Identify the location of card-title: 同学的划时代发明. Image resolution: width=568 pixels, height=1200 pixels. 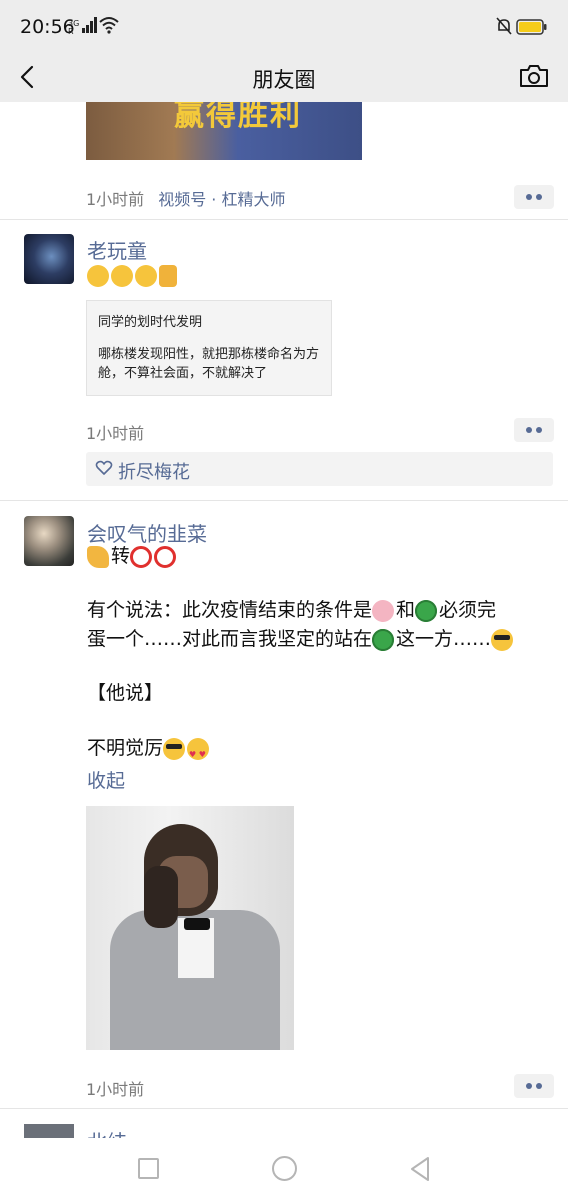
(150, 322).